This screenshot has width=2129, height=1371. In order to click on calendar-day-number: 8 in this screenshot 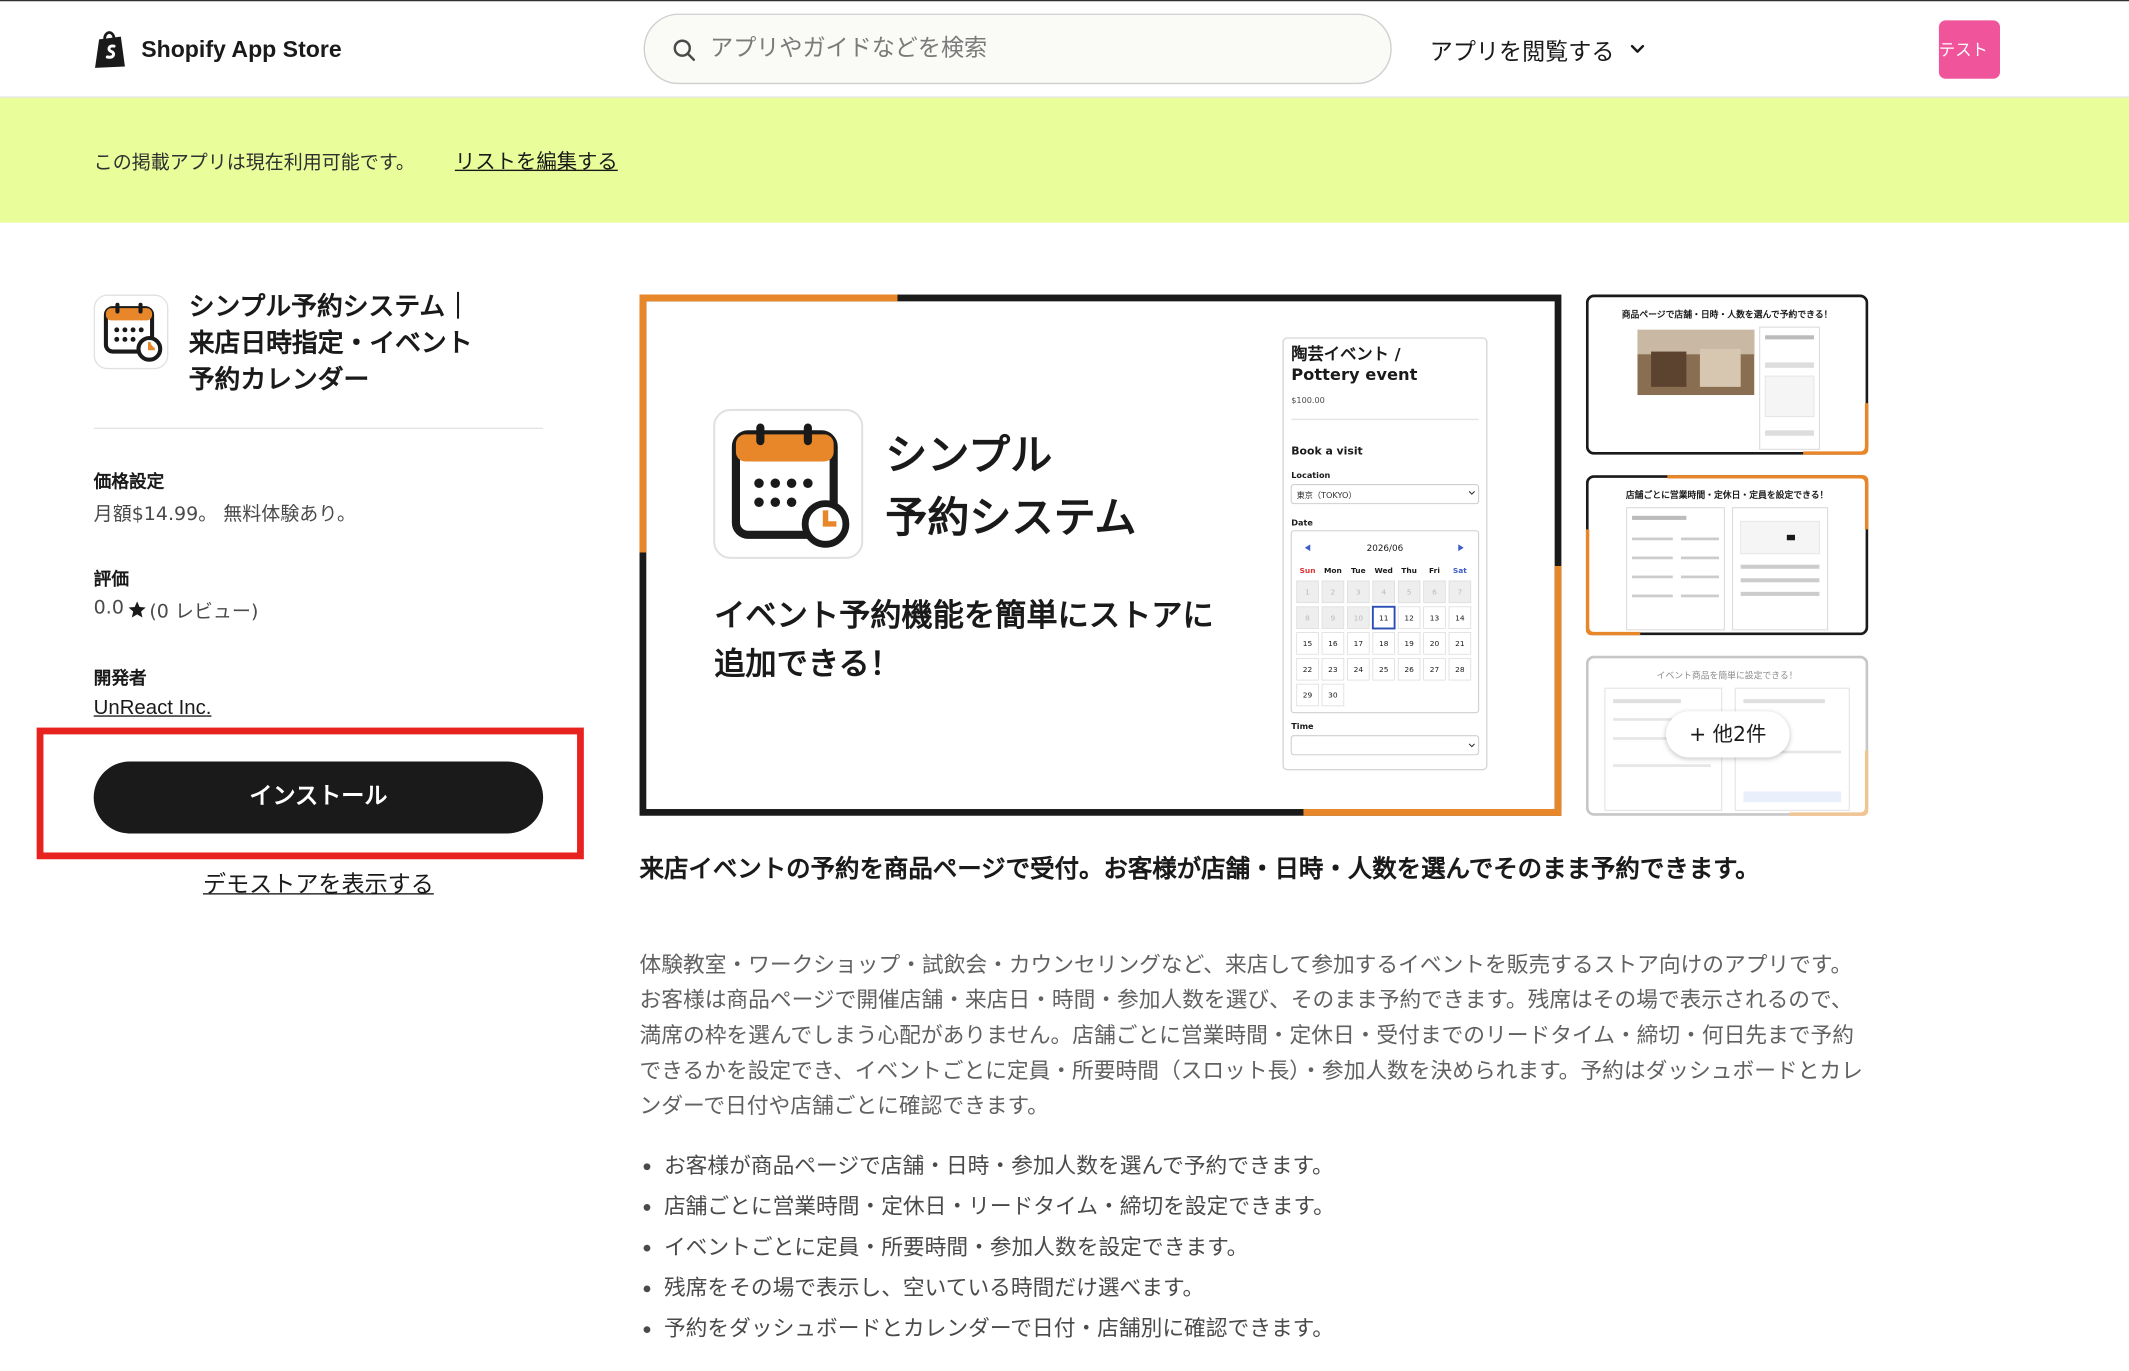, I will do `click(1307, 617)`.